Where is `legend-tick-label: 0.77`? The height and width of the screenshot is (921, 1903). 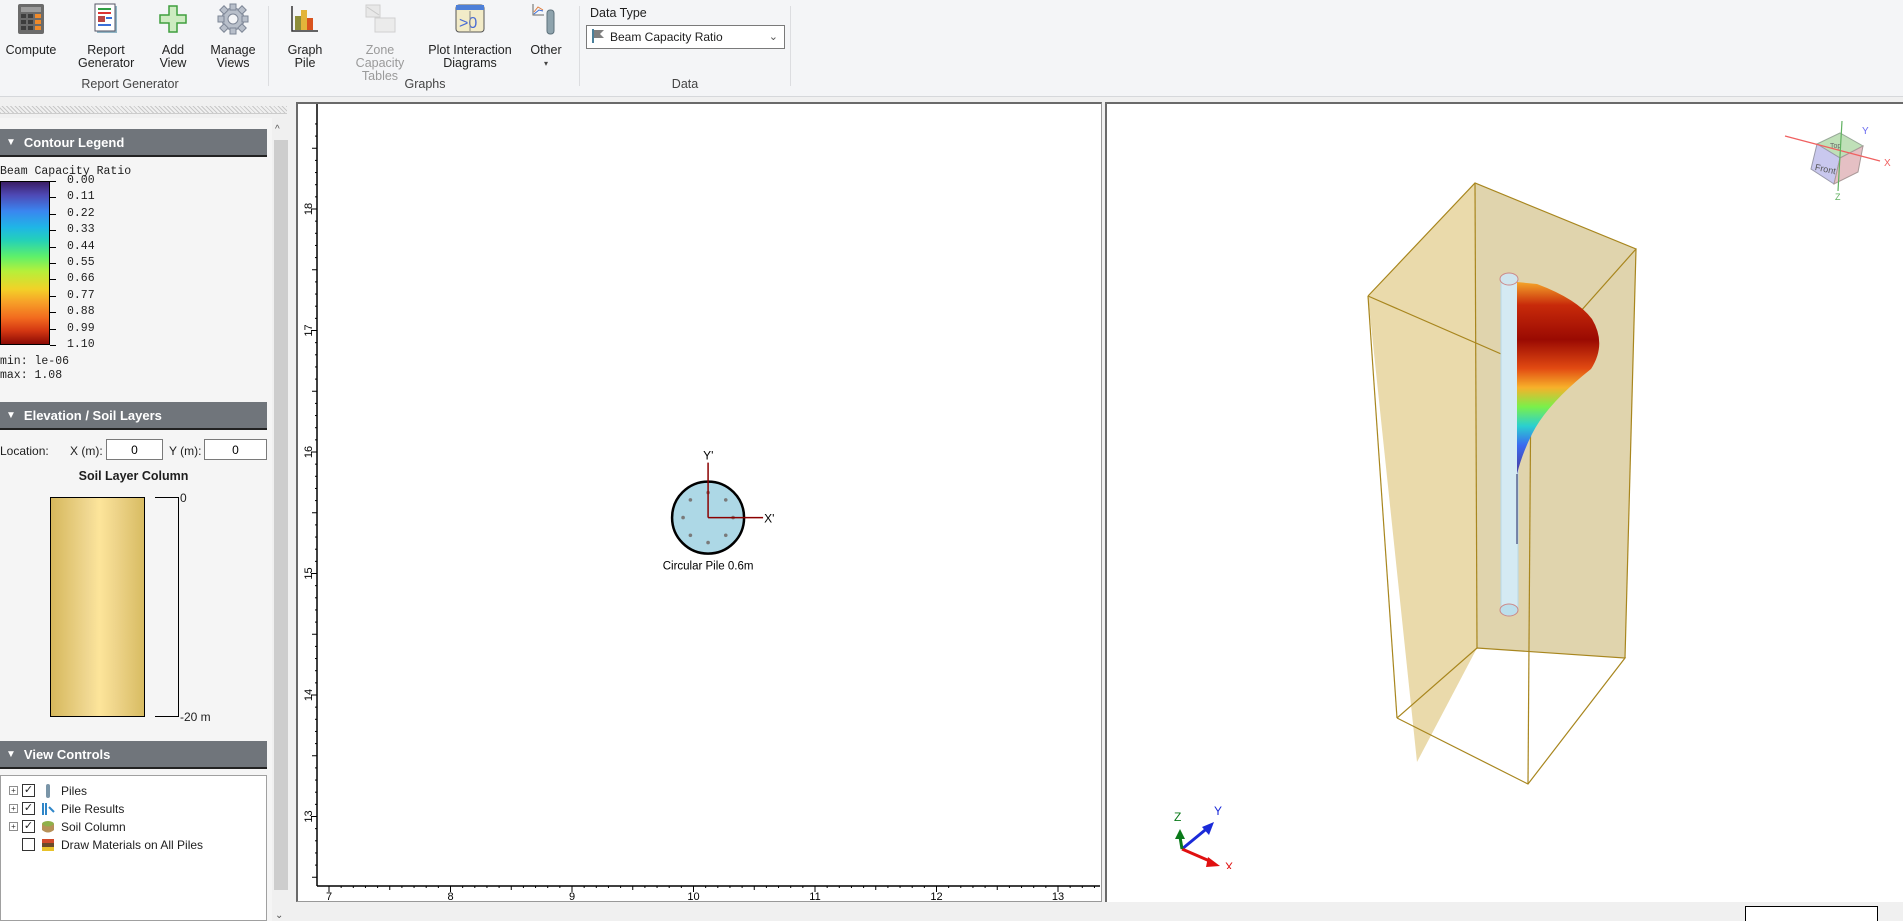
legend-tick-label: 0.77 is located at coordinates (81, 295).